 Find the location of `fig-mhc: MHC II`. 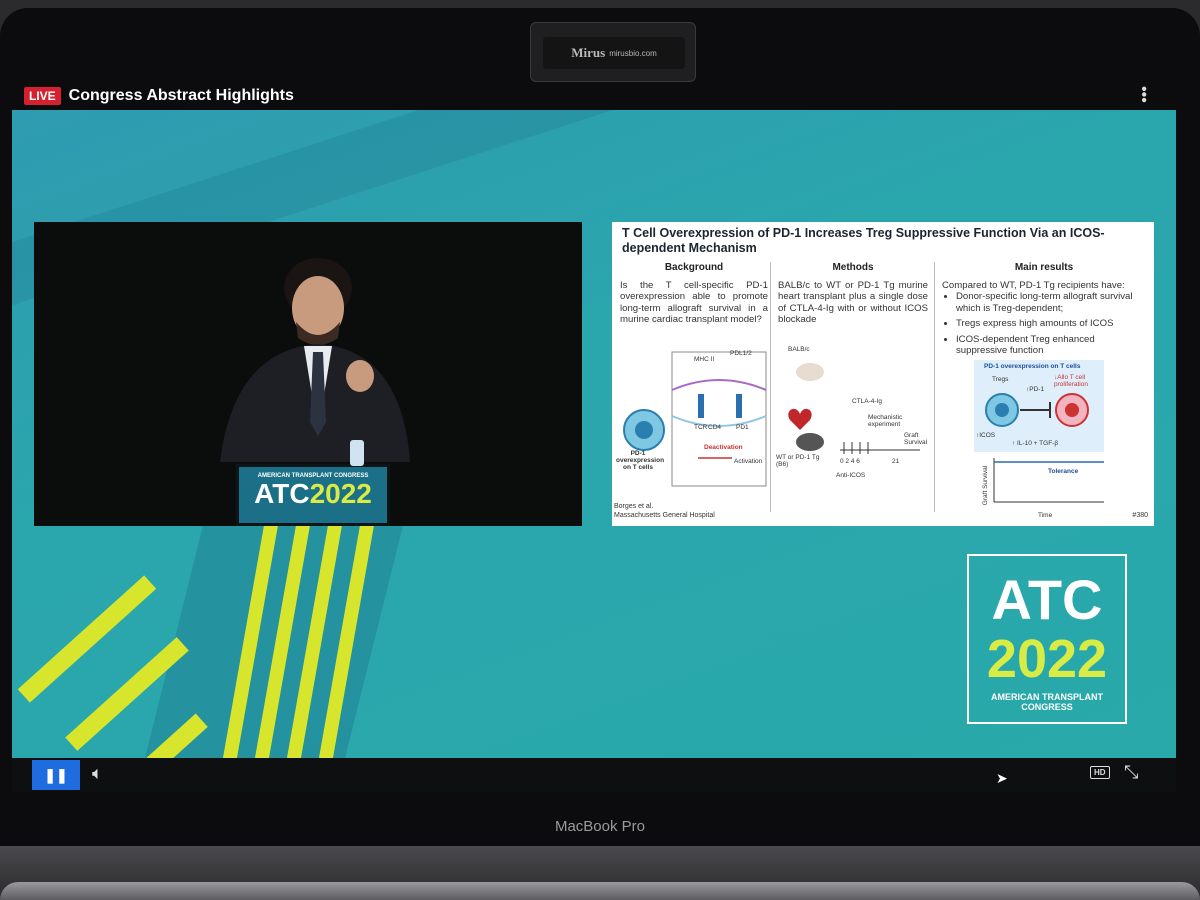

fig-mhc: MHC II is located at coordinates (704, 359).